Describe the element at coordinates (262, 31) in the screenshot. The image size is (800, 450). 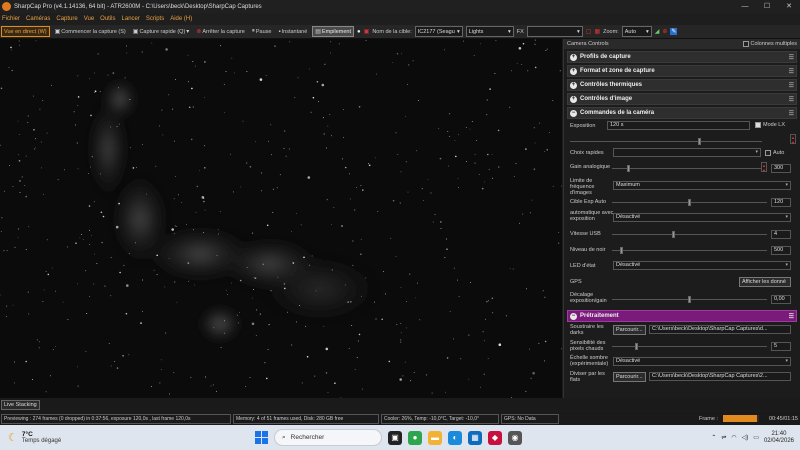
I see `pause-button: ⏸ Pause` at that location.